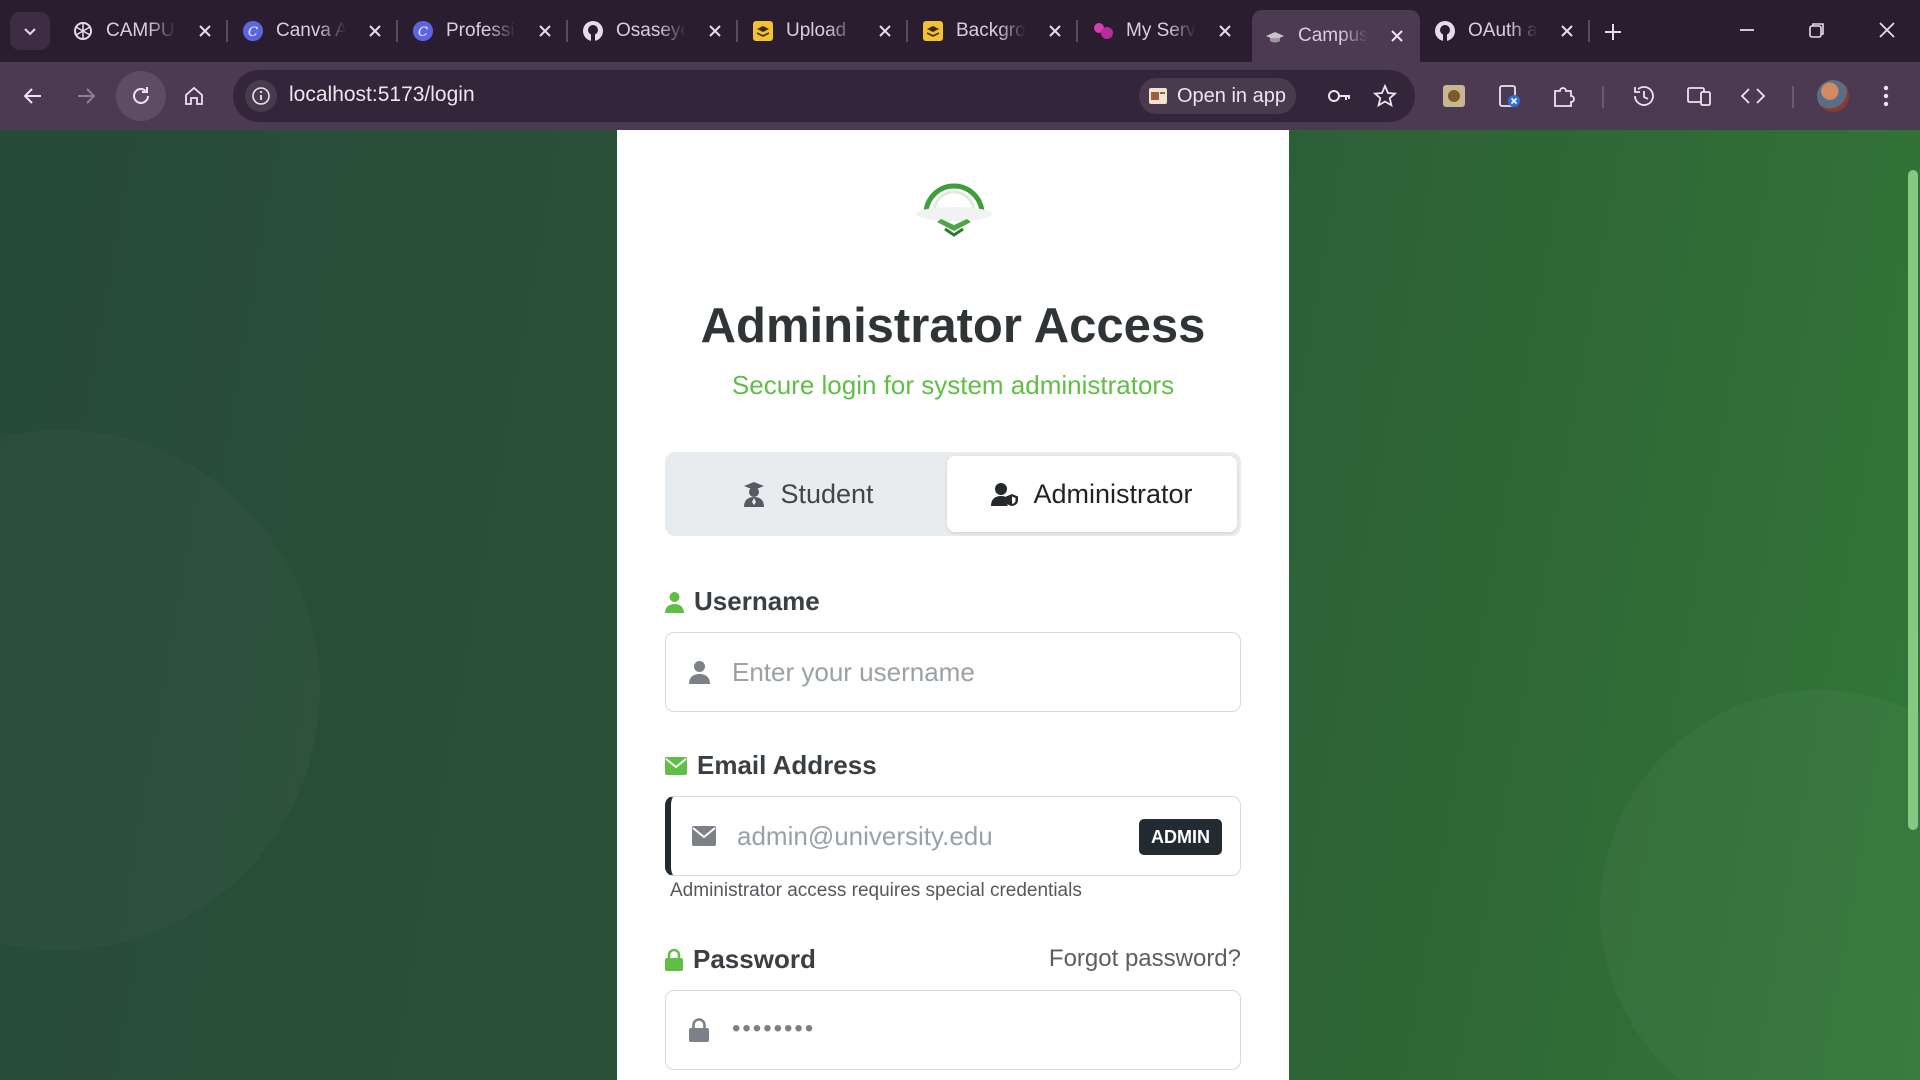 Image resolution: width=1920 pixels, height=1080 pixels. What do you see at coordinates (1145, 959) in the screenshot?
I see `forgot-password-link: Forgot password?` at bounding box center [1145, 959].